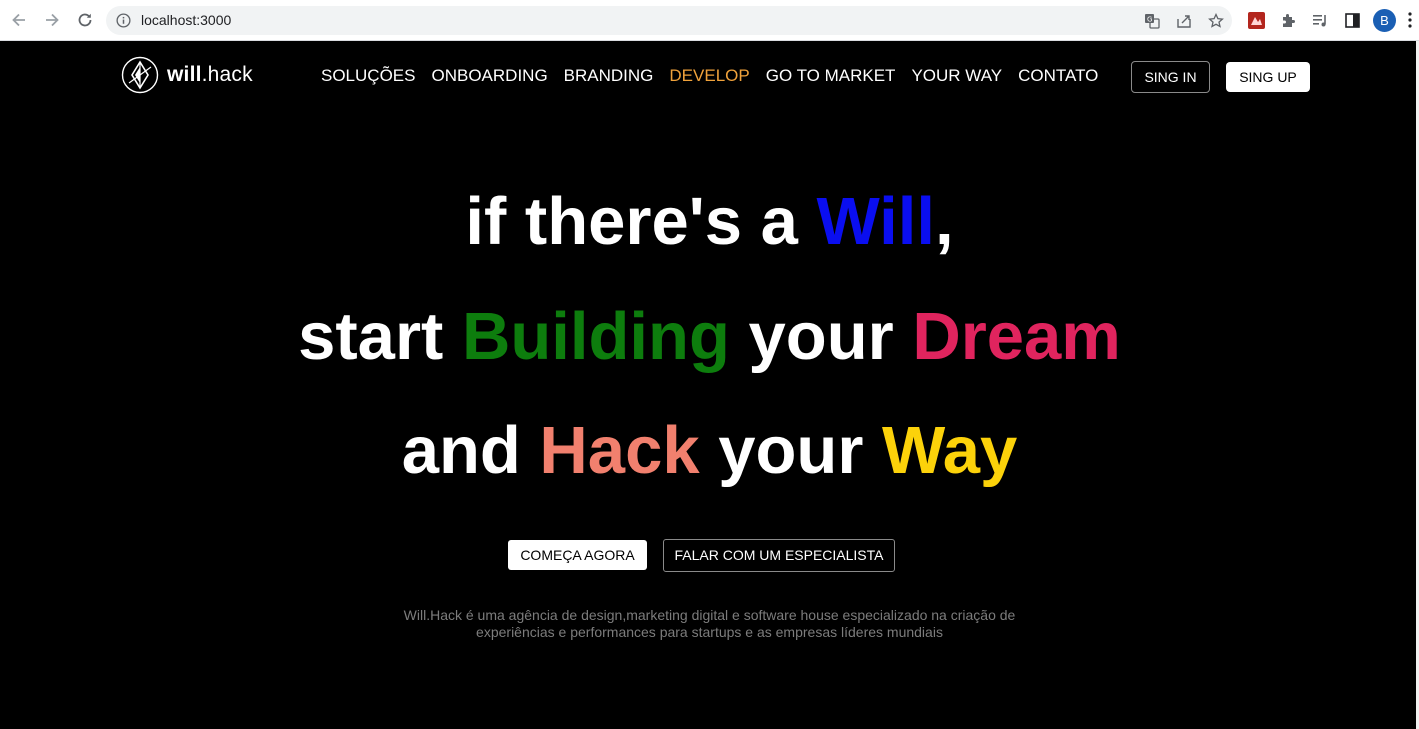 The height and width of the screenshot is (729, 1419). I want to click on star-icon, so click(1216, 21).